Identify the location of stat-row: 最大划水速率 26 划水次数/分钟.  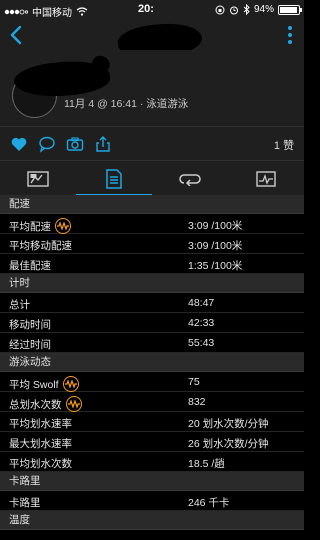
(152, 442).